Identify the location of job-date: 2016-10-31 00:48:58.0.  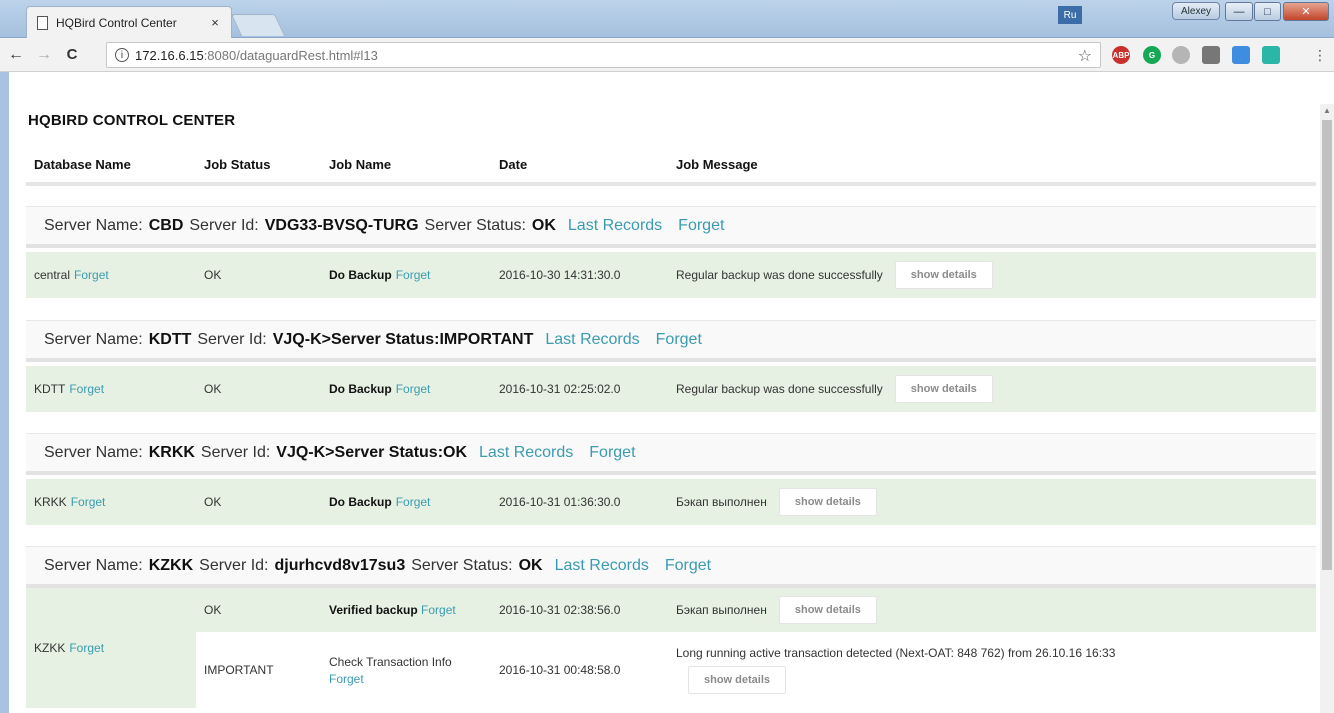
(560, 670).